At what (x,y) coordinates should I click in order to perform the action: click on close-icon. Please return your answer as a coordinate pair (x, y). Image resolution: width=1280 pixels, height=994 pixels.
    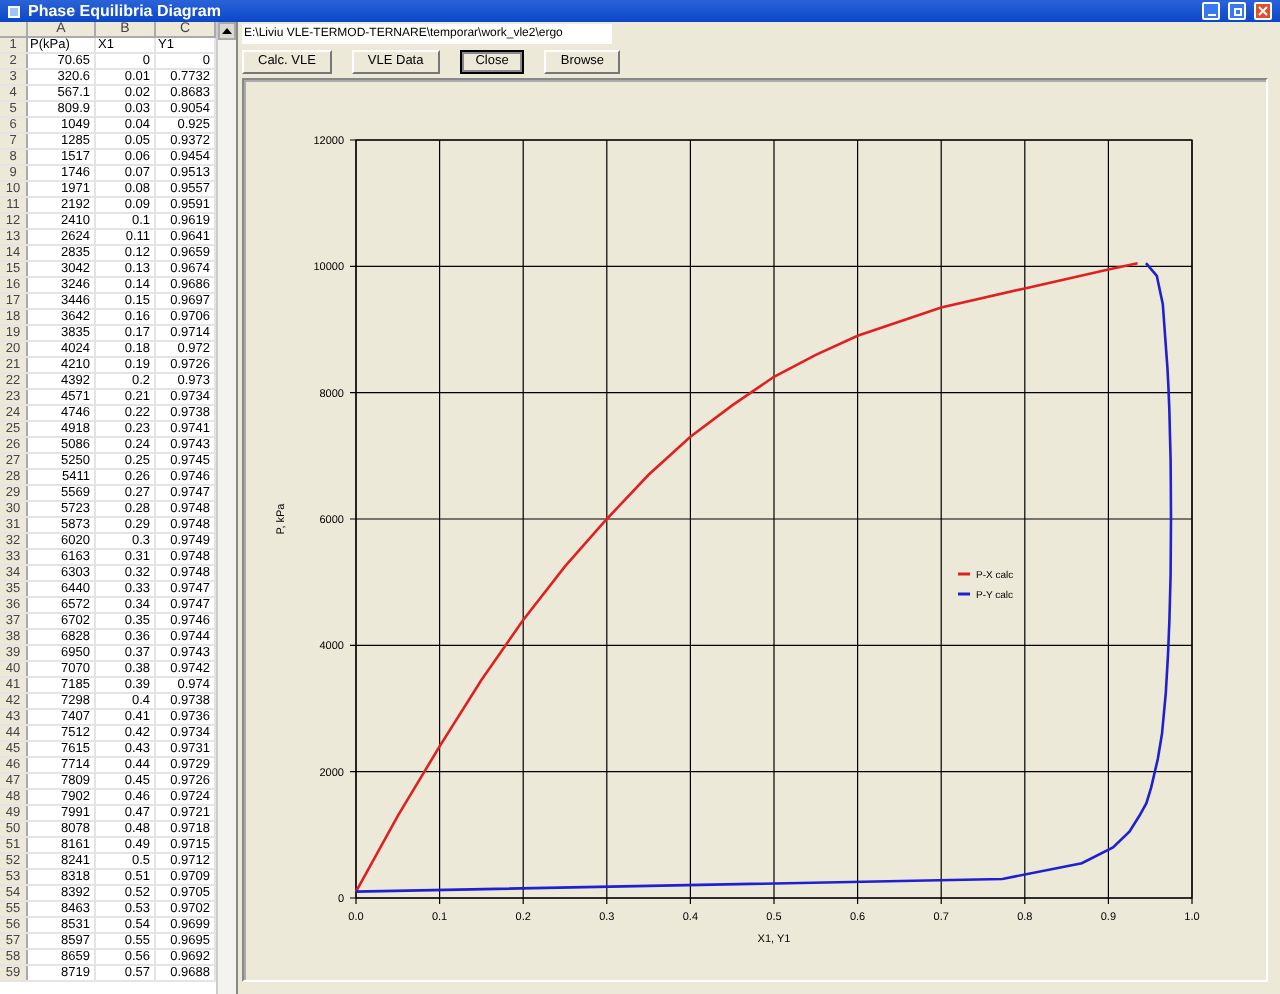
    Looking at the image, I should click on (1263, 11).